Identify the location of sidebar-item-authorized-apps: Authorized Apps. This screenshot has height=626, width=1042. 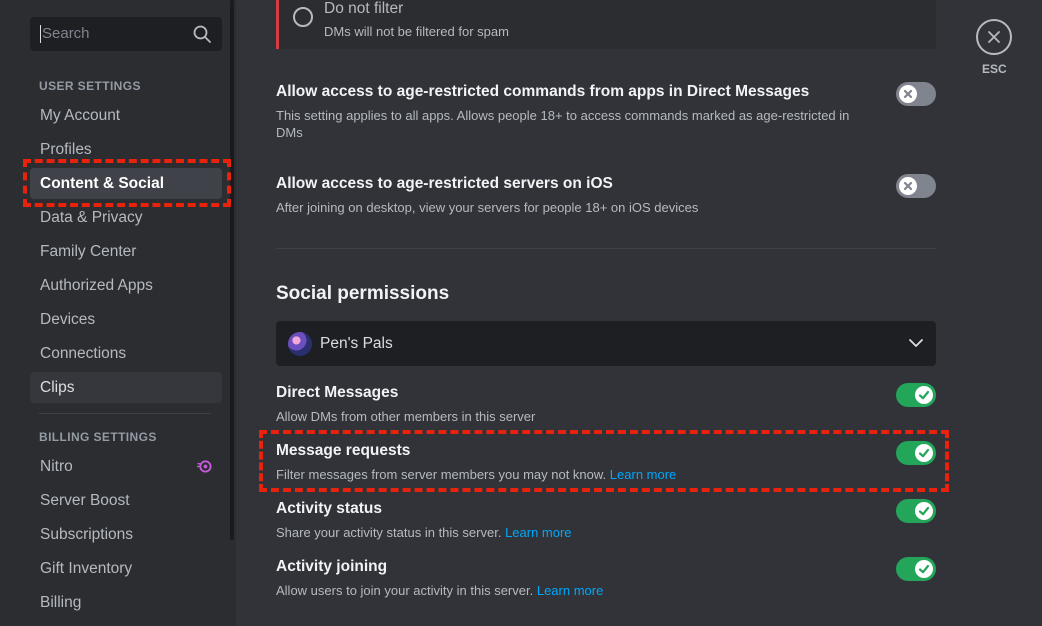
(126, 285).